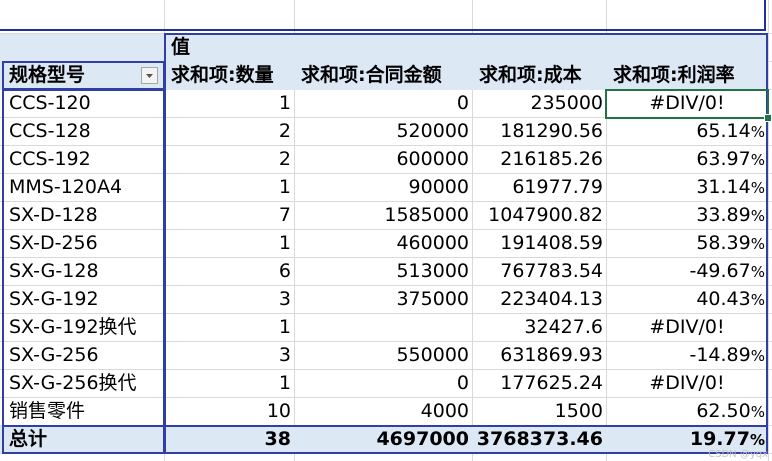 This screenshot has width=772, height=461. Describe the element at coordinates (539, 272) in the screenshot. I see `cell-cost: 767783.54` at that location.